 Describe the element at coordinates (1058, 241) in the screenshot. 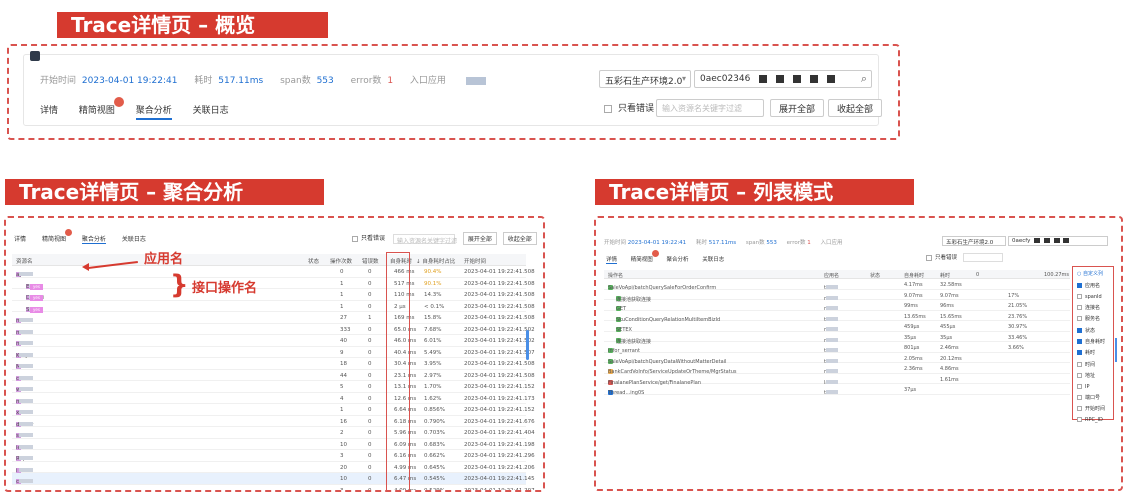

I see `trace-id-input: 0aecfy` at that location.